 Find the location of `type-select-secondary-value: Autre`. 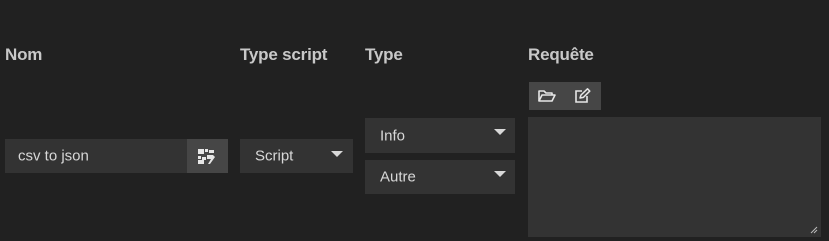

type-select-secondary-value: Autre is located at coordinates (398, 177).